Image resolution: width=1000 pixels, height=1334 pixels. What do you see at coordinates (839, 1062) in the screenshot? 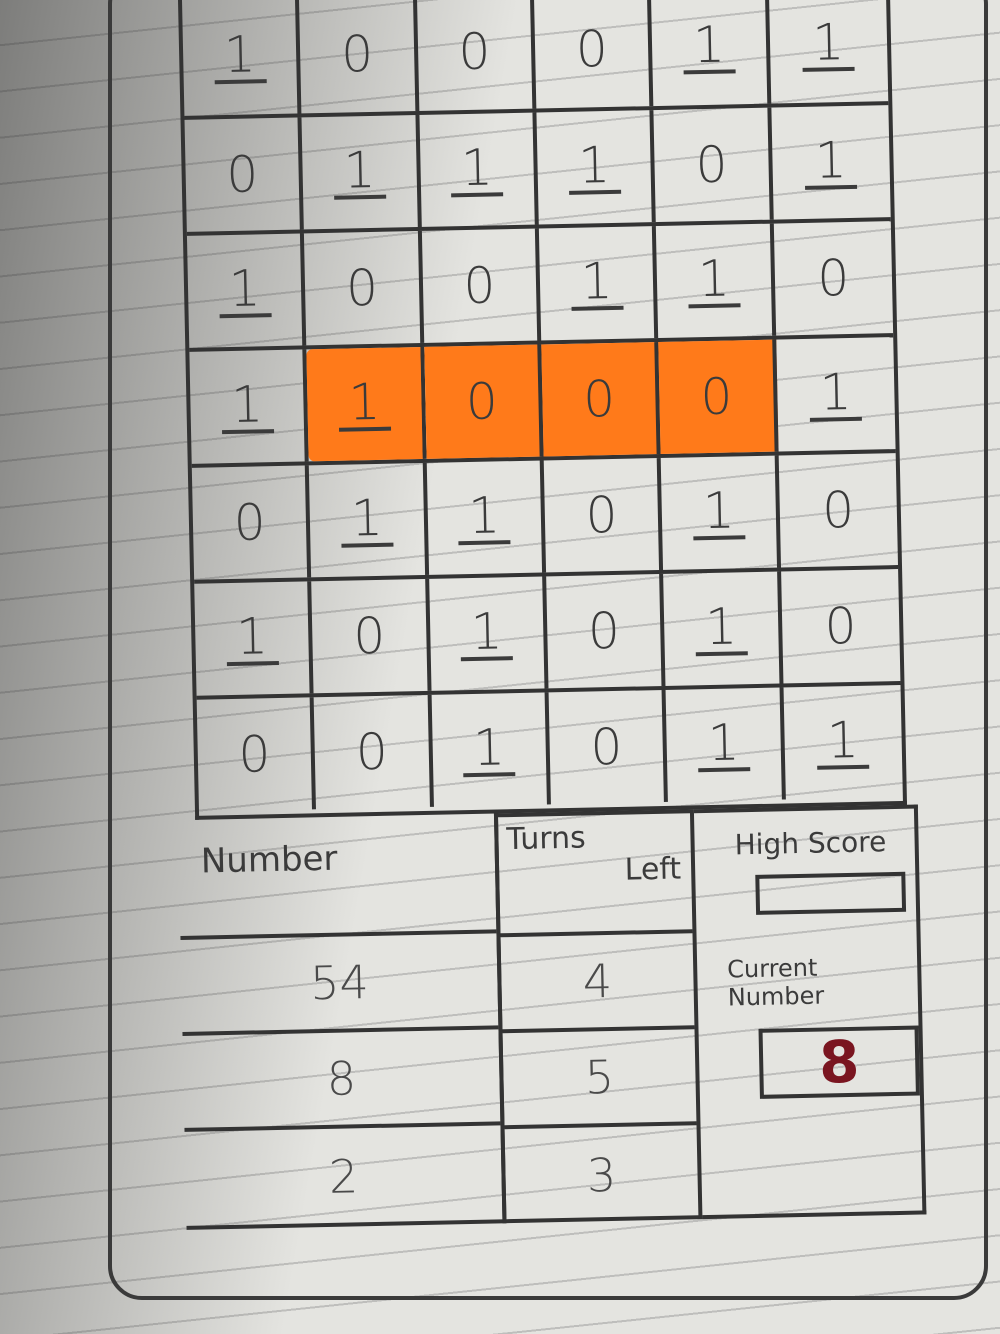
I see `current-number-value: 8` at bounding box center [839, 1062].